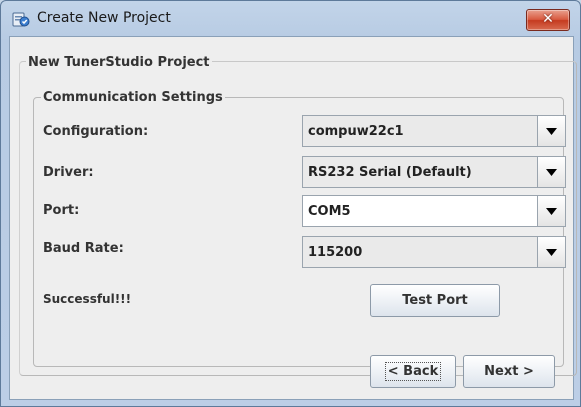 The height and width of the screenshot is (407, 581). What do you see at coordinates (133, 97) in the screenshot?
I see `communication-settings-title: Communication Settings` at bounding box center [133, 97].